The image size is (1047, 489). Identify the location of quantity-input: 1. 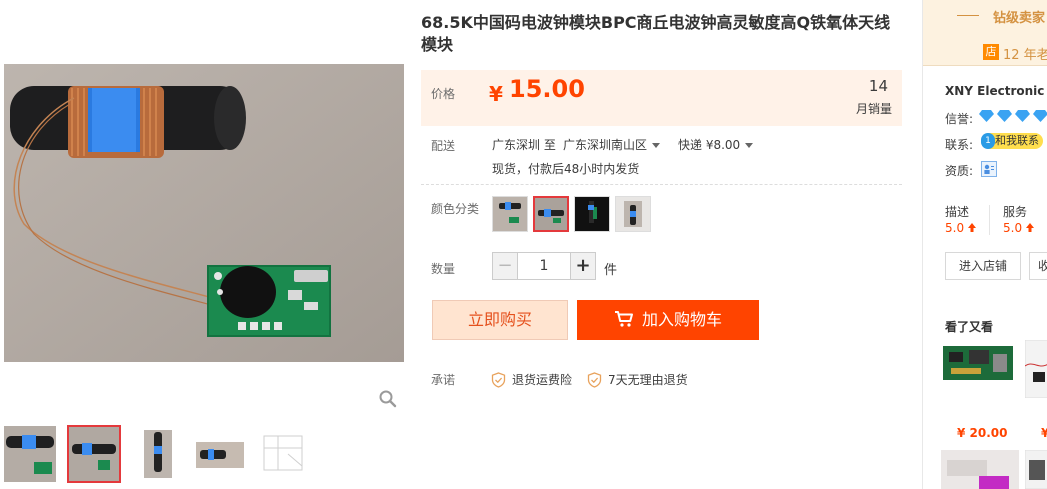
(544, 266).